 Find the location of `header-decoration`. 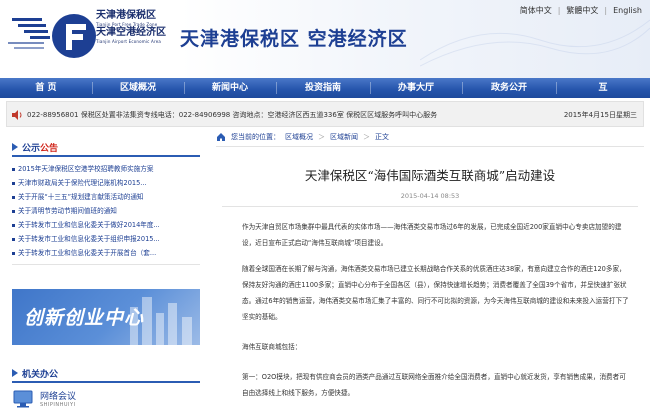

header-decoration is located at coordinates (535, 43).